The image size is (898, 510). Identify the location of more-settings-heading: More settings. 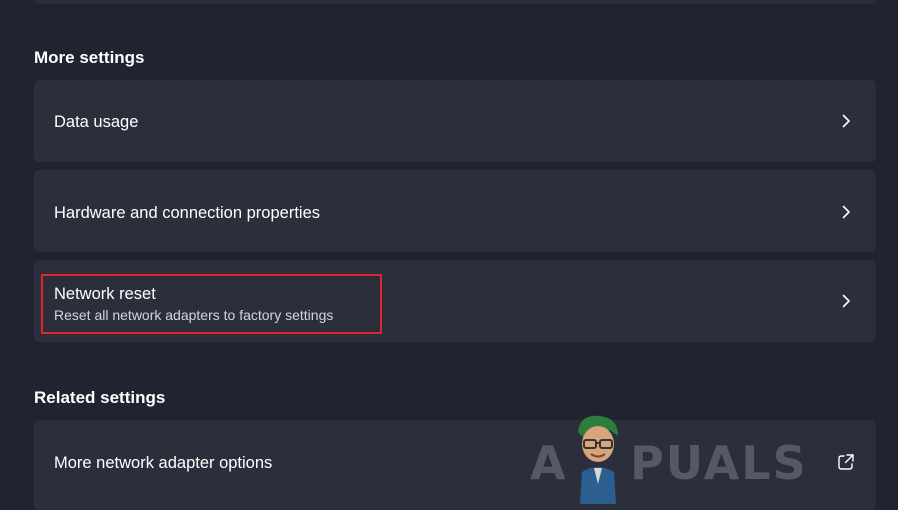
(89, 57).